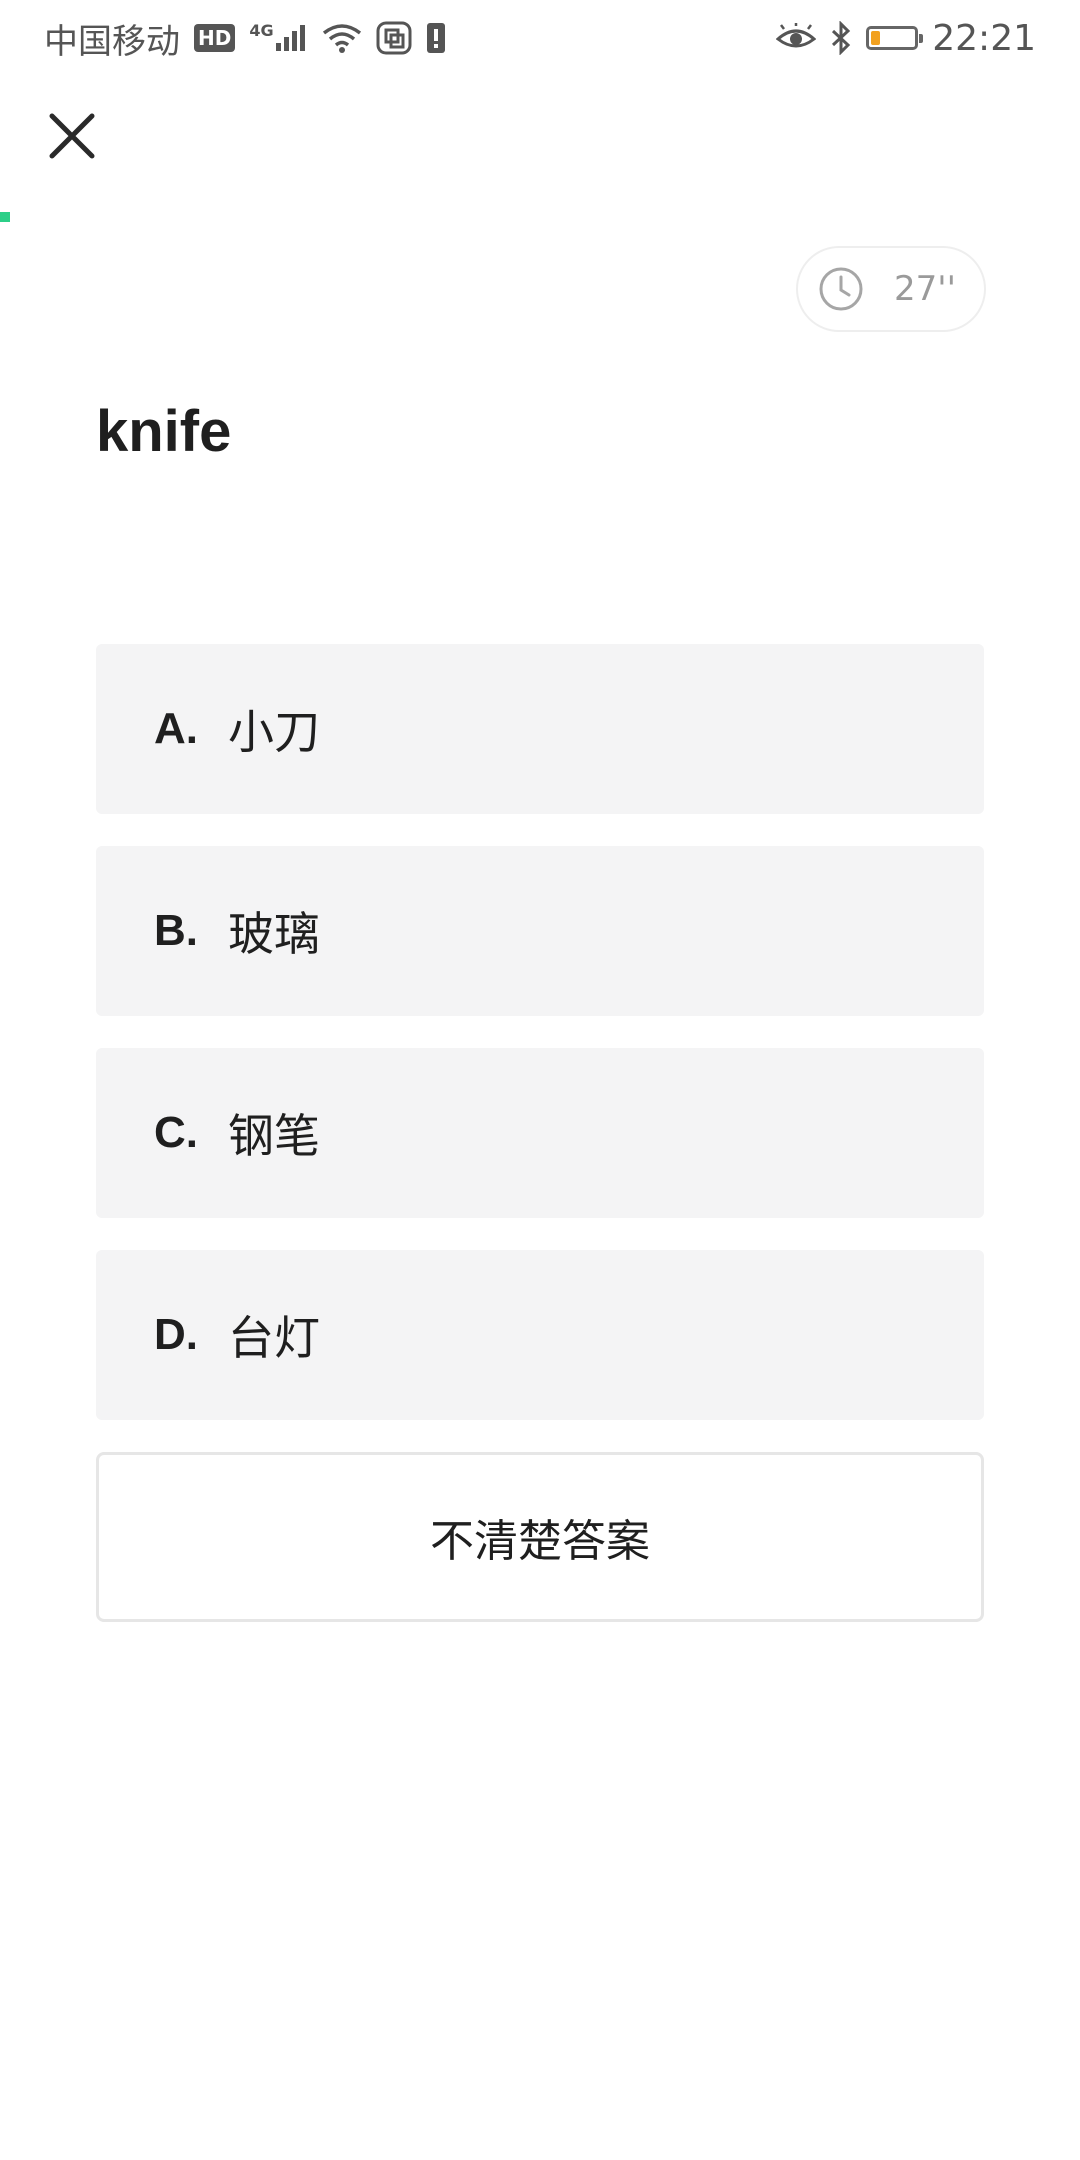  What do you see at coordinates (540, 931) in the screenshot?
I see `option-b: B. 玻璃` at bounding box center [540, 931].